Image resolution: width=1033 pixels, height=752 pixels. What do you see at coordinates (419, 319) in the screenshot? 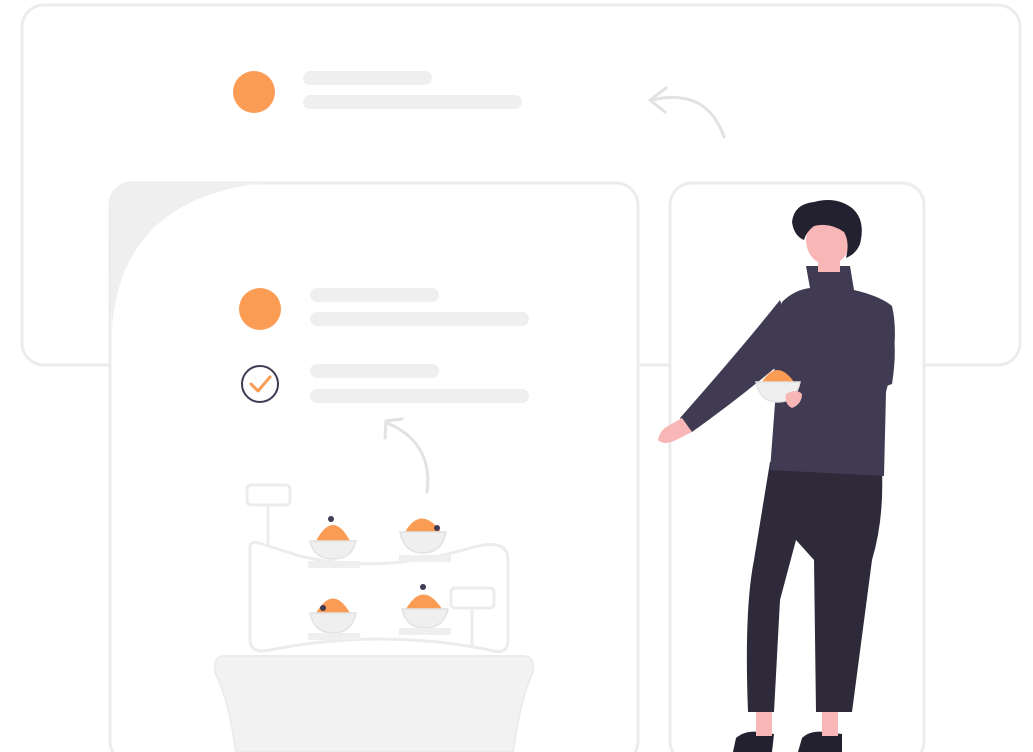
I see `main-card-line-1-long` at bounding box center [419, 319].